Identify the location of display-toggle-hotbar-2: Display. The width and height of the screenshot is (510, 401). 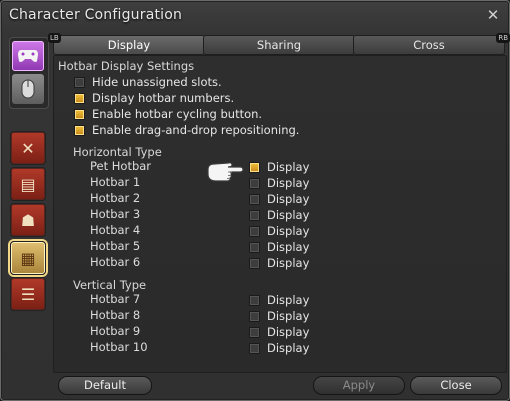
(279, 199).